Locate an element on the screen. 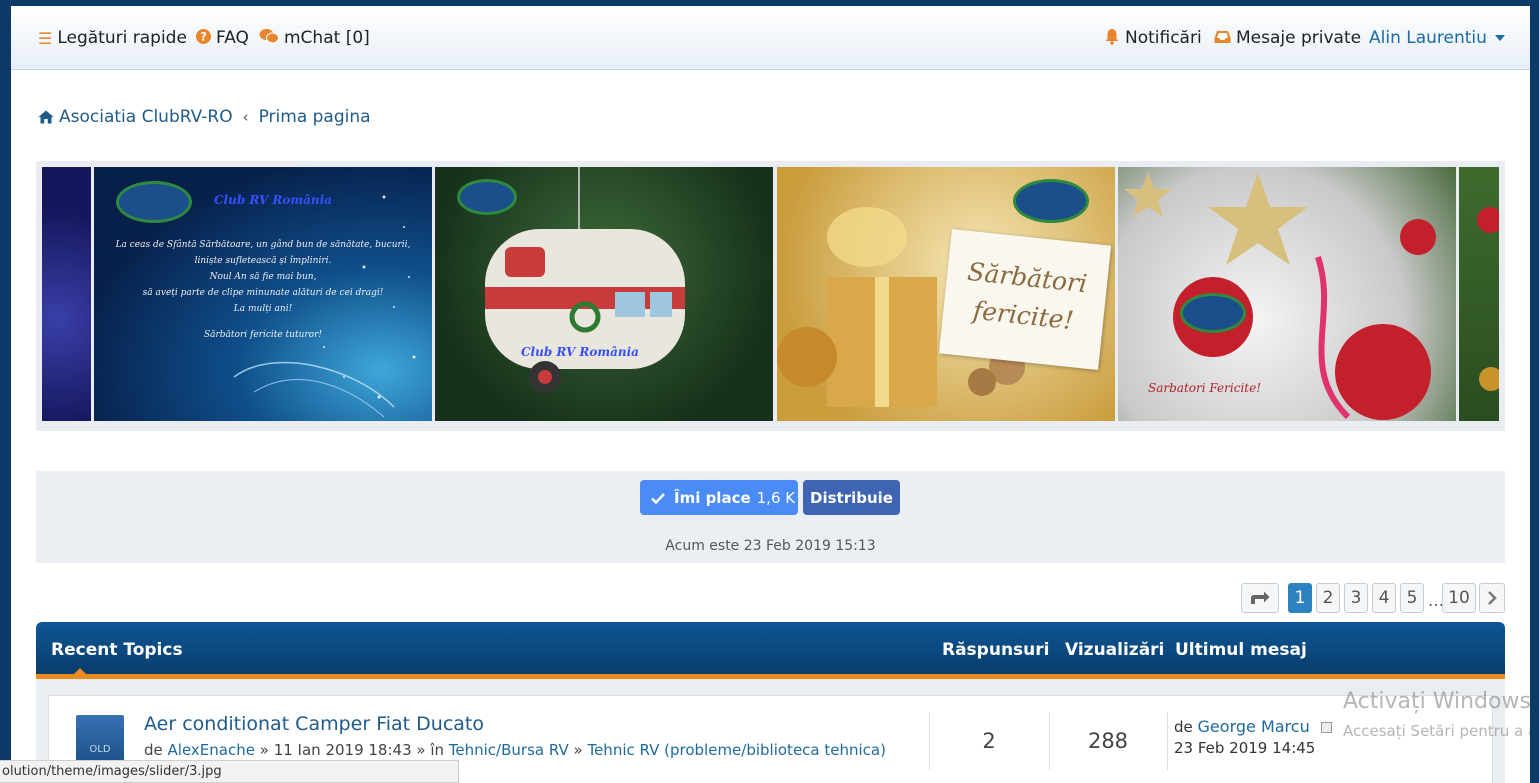 This screenshot has height=783, width=1539. column-divider is located at coordinates (1167, 741).